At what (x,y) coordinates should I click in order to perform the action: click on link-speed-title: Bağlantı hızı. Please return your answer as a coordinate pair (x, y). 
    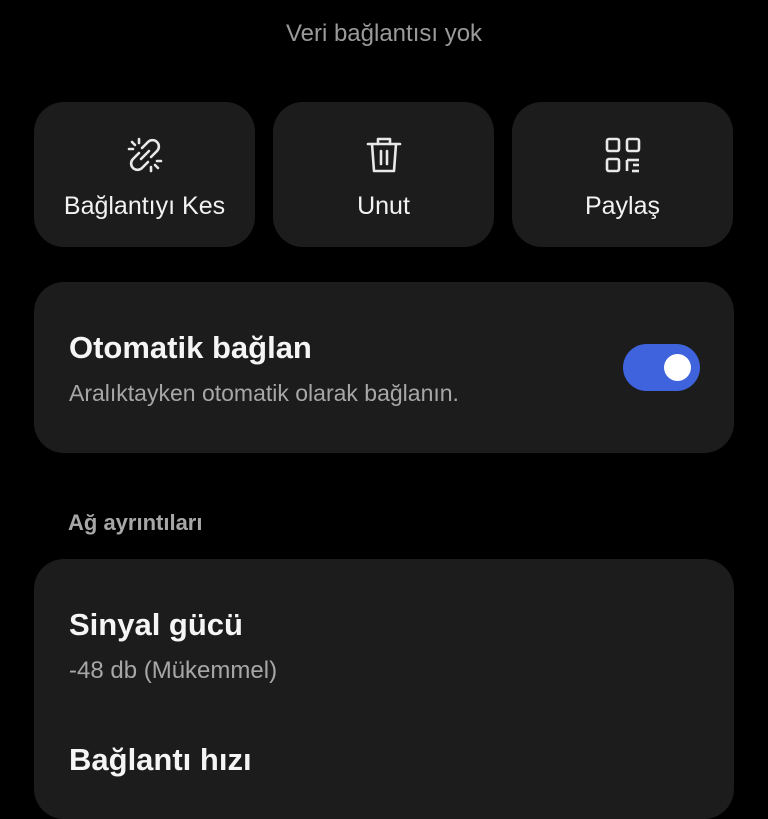
    Looking at the image, I should click on (160, 759).